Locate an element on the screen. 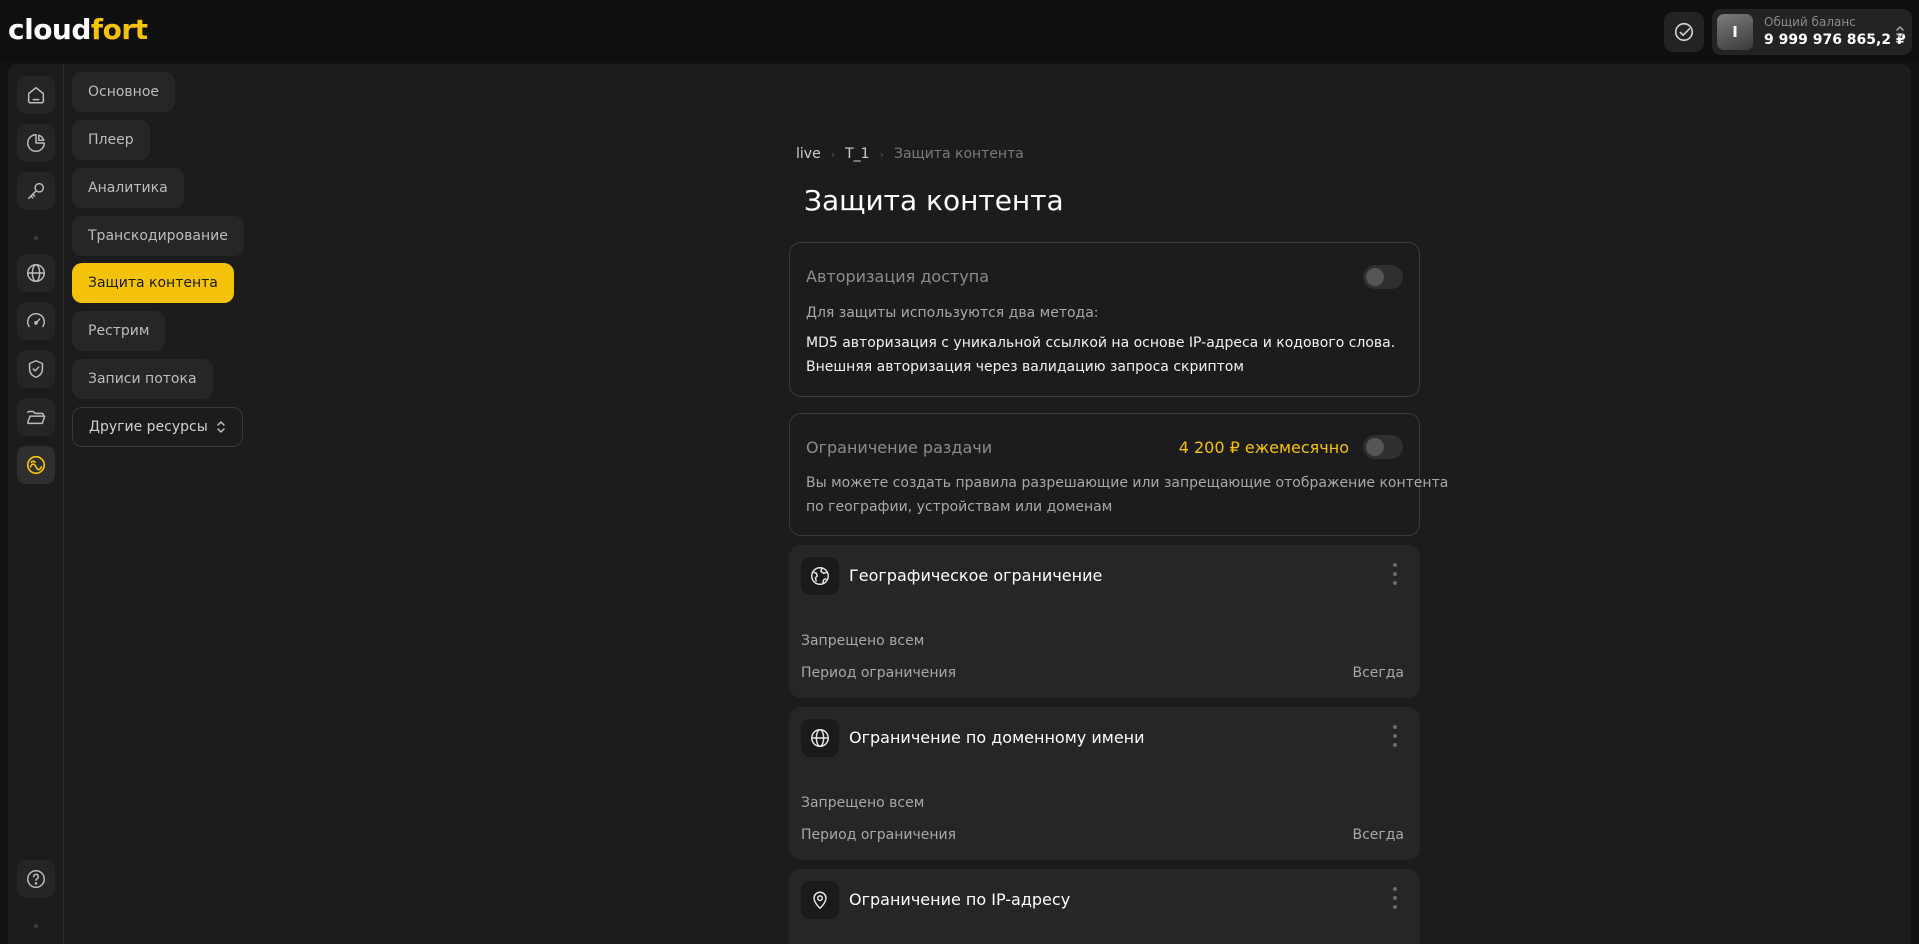 Image resolution: width=1919 pixels, height=944 pixels. sidebar-keys-button is located at coordinates (36, 191).